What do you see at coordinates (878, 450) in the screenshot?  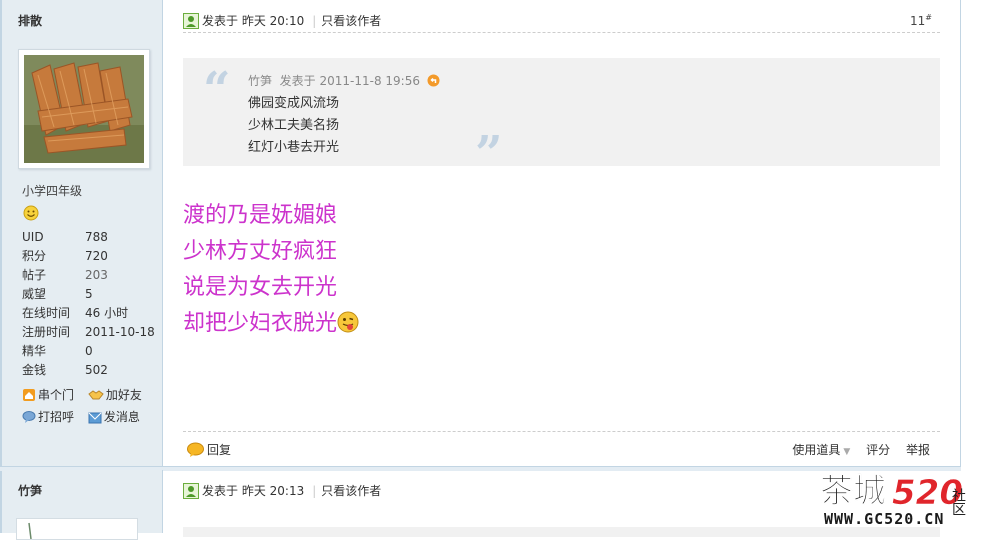 I see `rate-link: 评分` at bounding box center [878, 450].